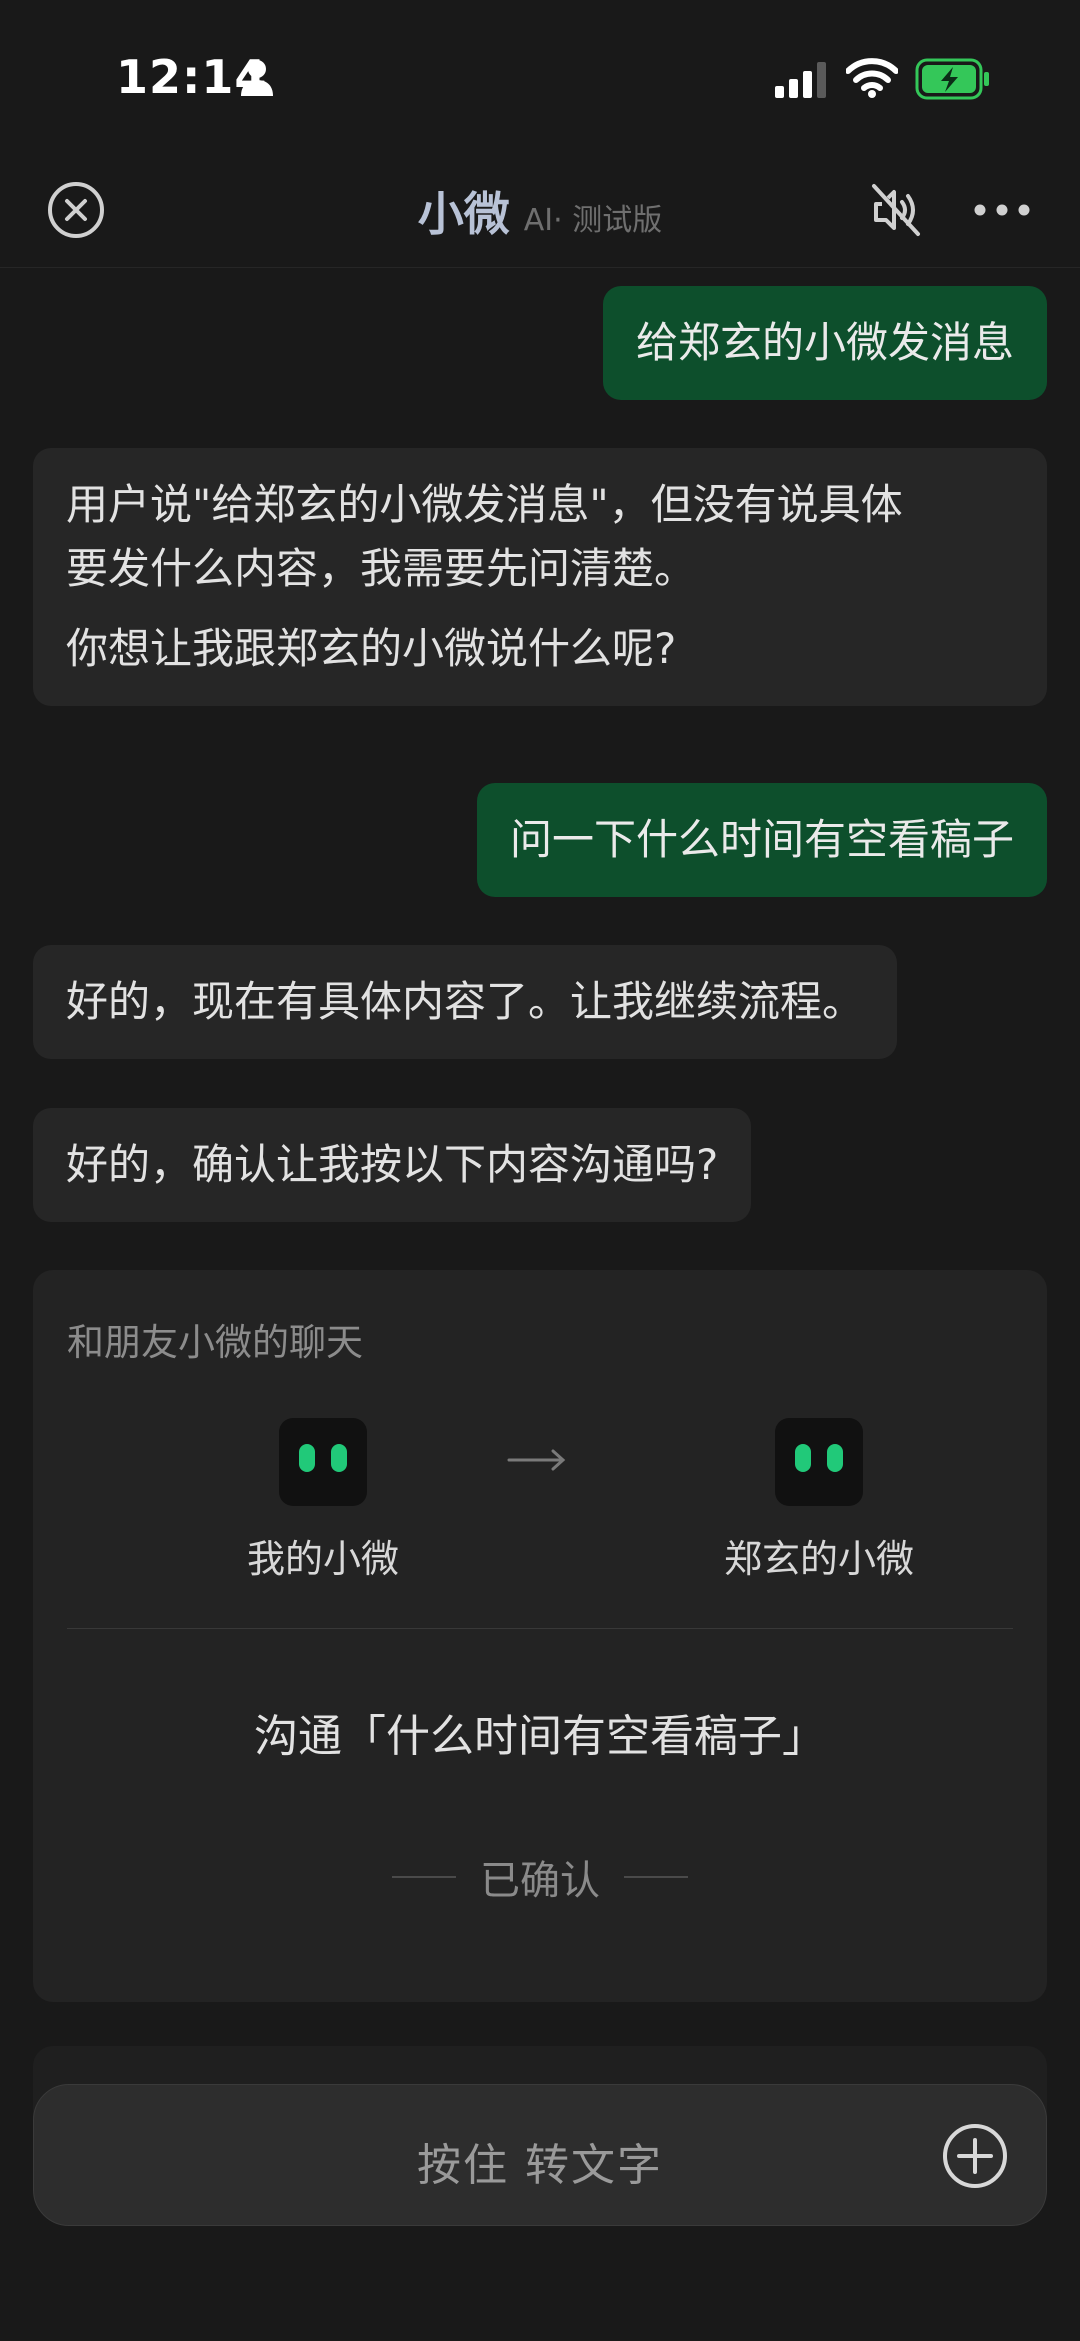  I want to click on user-message: 给郑玄的小微发消息, so click(824, 343).